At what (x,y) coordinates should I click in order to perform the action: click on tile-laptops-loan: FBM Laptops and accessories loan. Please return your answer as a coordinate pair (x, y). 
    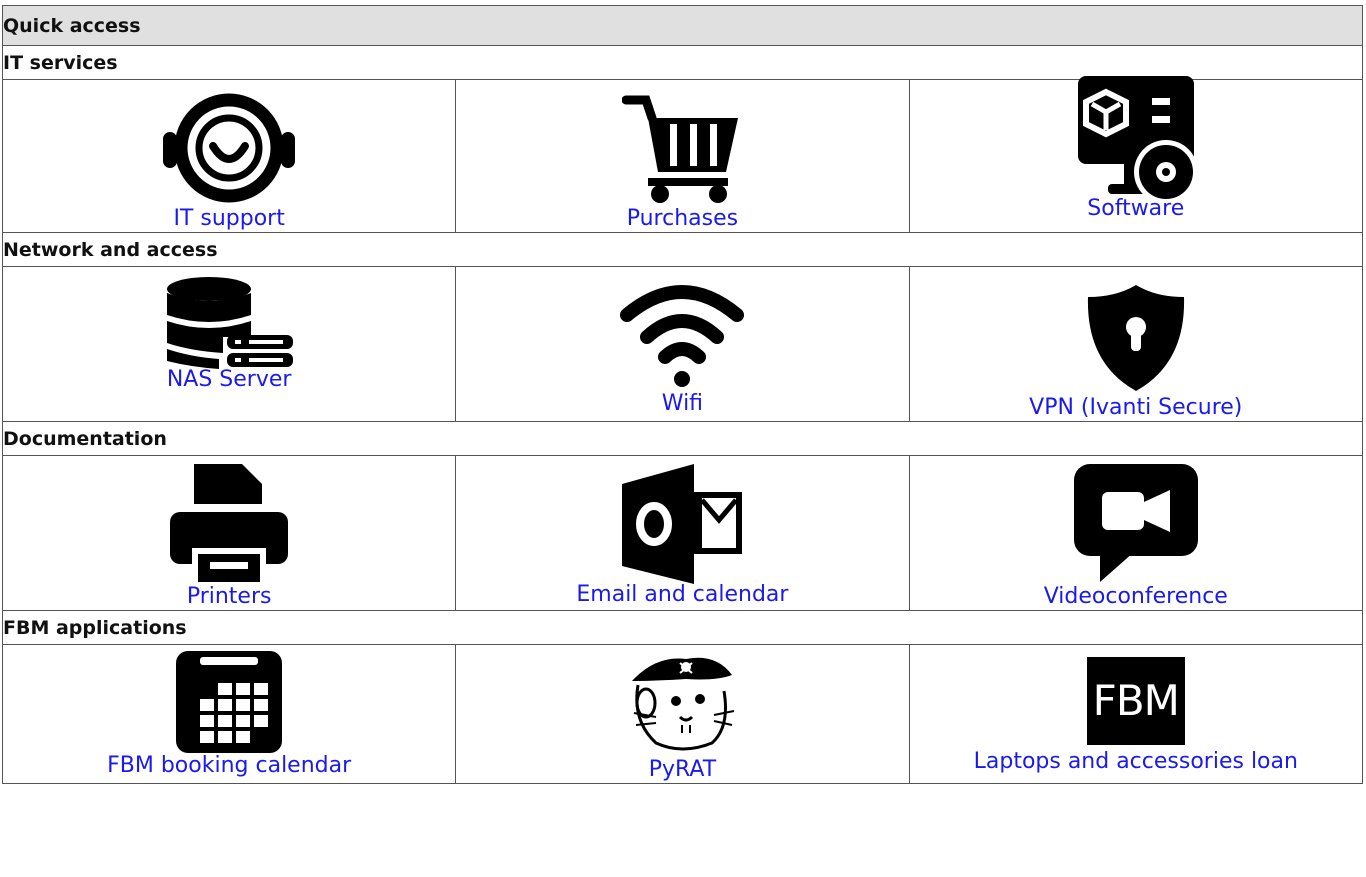
    Looking at the image, I should click on (1136, 714).